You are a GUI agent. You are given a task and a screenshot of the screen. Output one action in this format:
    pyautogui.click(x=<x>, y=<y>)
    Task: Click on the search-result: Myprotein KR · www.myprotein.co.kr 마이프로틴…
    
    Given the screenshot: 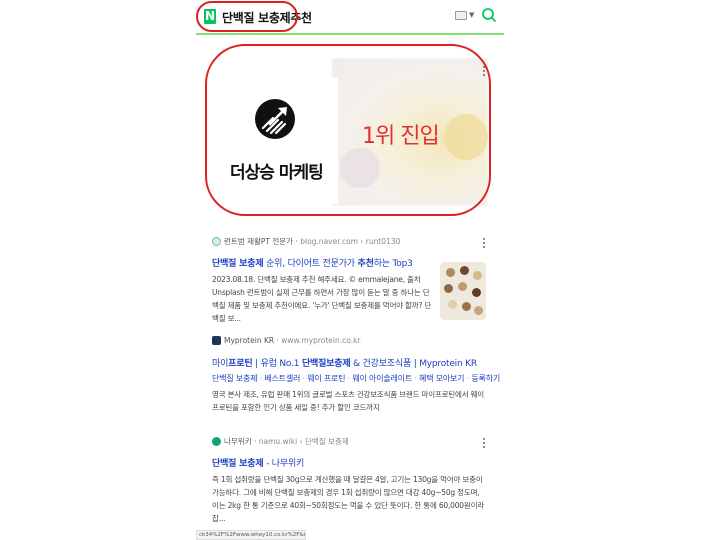 What is the action you would take?
    pyautogui.click(x=356, y=375)
    